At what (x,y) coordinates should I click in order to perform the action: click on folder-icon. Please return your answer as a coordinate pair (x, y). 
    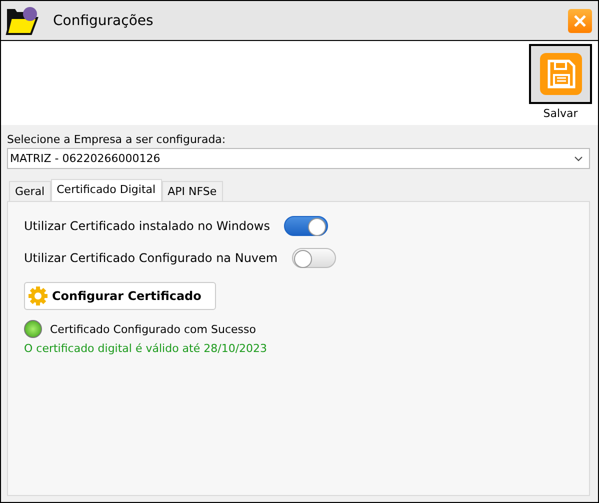
    Looking at the image, I should click on (22, 21).